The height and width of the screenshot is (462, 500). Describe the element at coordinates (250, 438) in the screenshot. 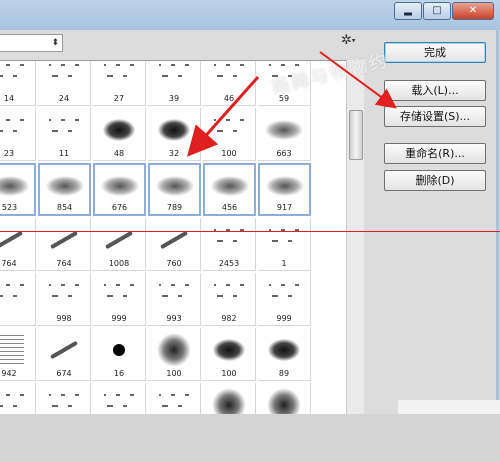

I see `bottom-band` at that location.